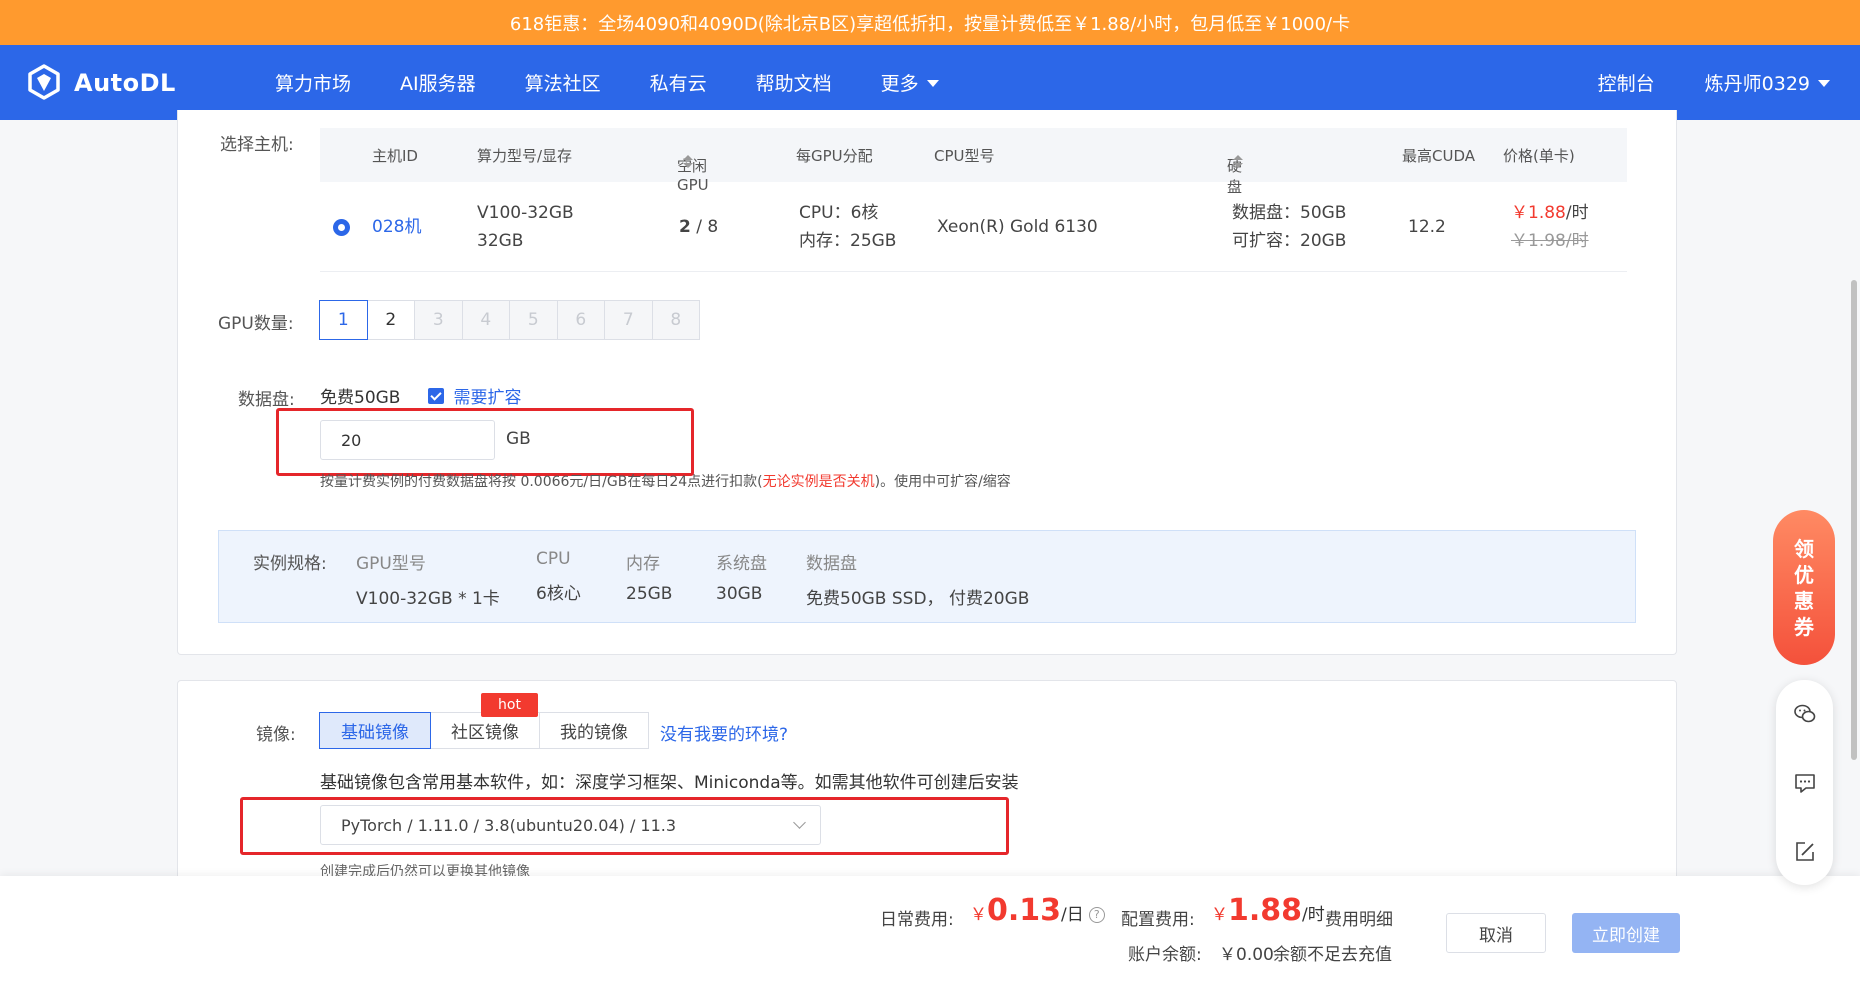  What do you see at coordinates (1626, 82) in the screenshot?
I see `nav-console: 控制台` at bounding box center [1626, 82].